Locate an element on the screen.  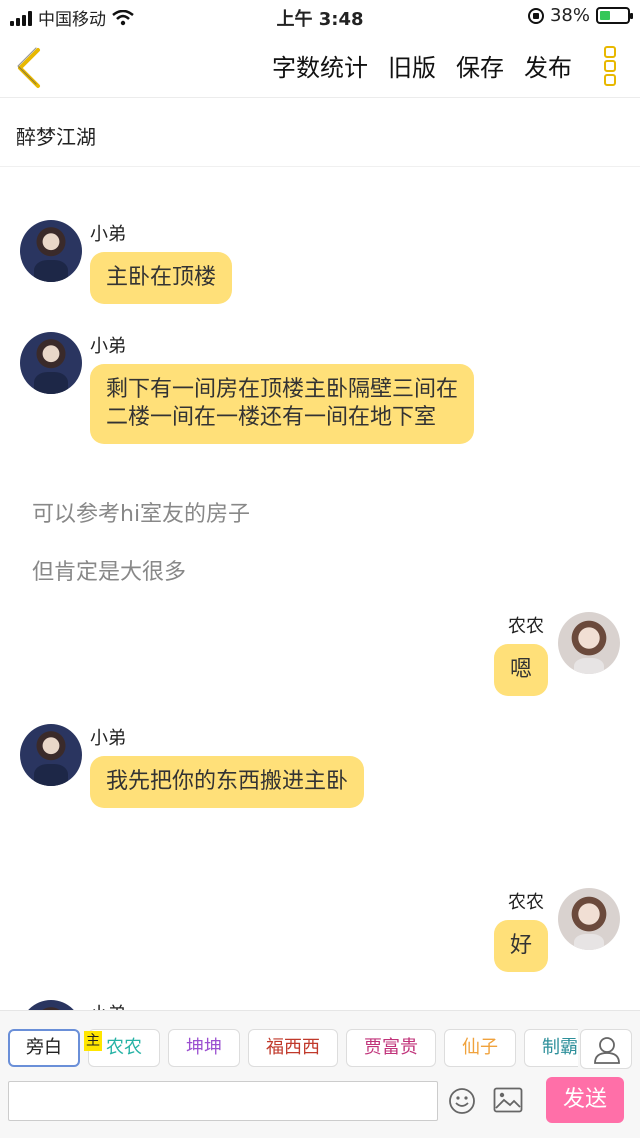
battery-percent: 38% is located at coordinates (569, 15).